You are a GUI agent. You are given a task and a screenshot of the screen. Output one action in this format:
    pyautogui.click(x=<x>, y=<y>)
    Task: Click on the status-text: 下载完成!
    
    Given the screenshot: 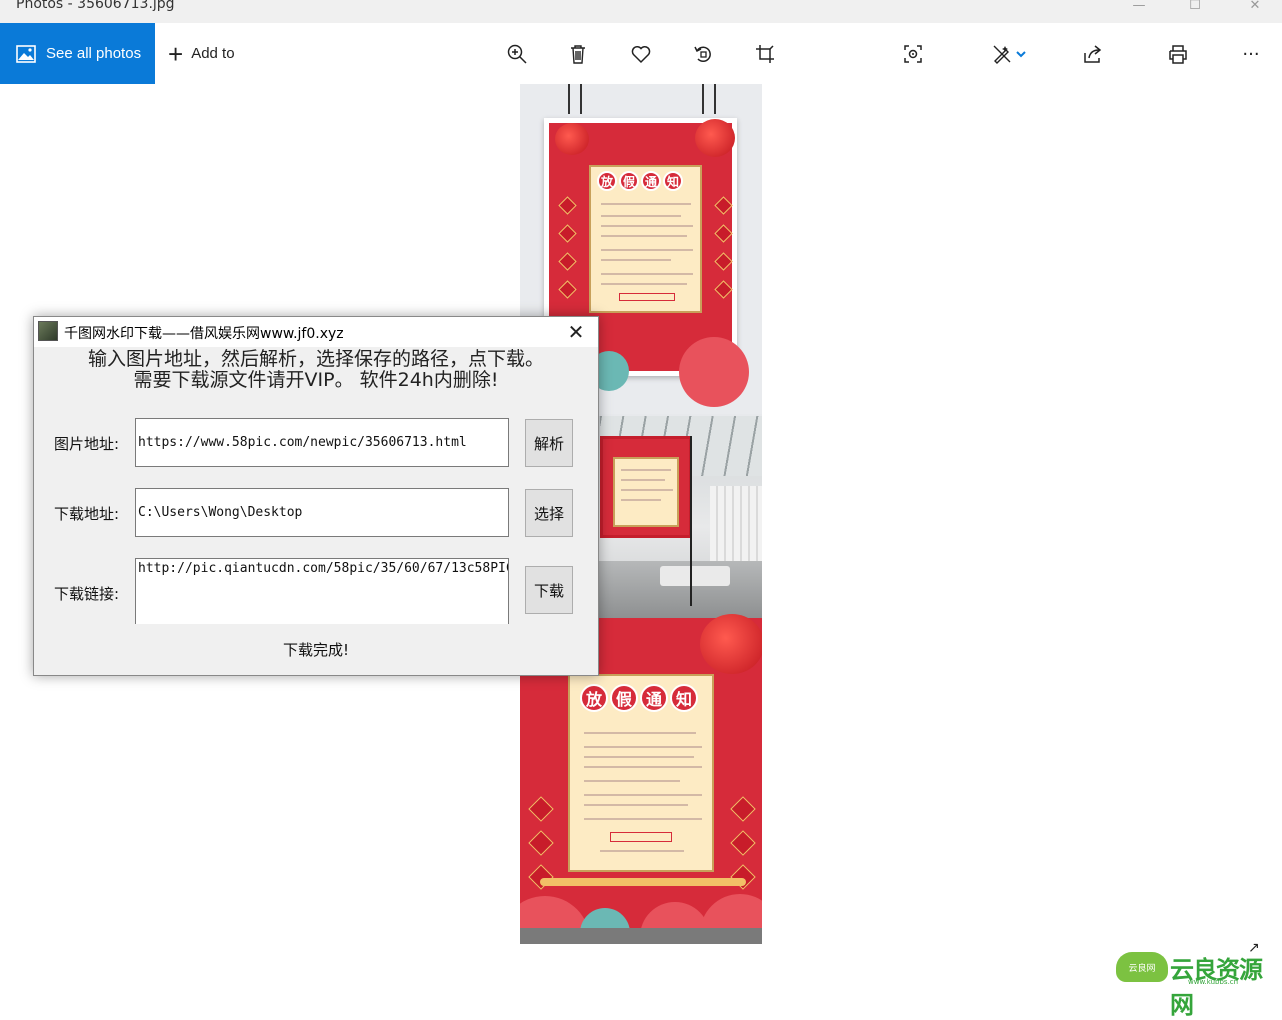 What is the action you would take?
    pyautogui.click(x=315, y=650)
    